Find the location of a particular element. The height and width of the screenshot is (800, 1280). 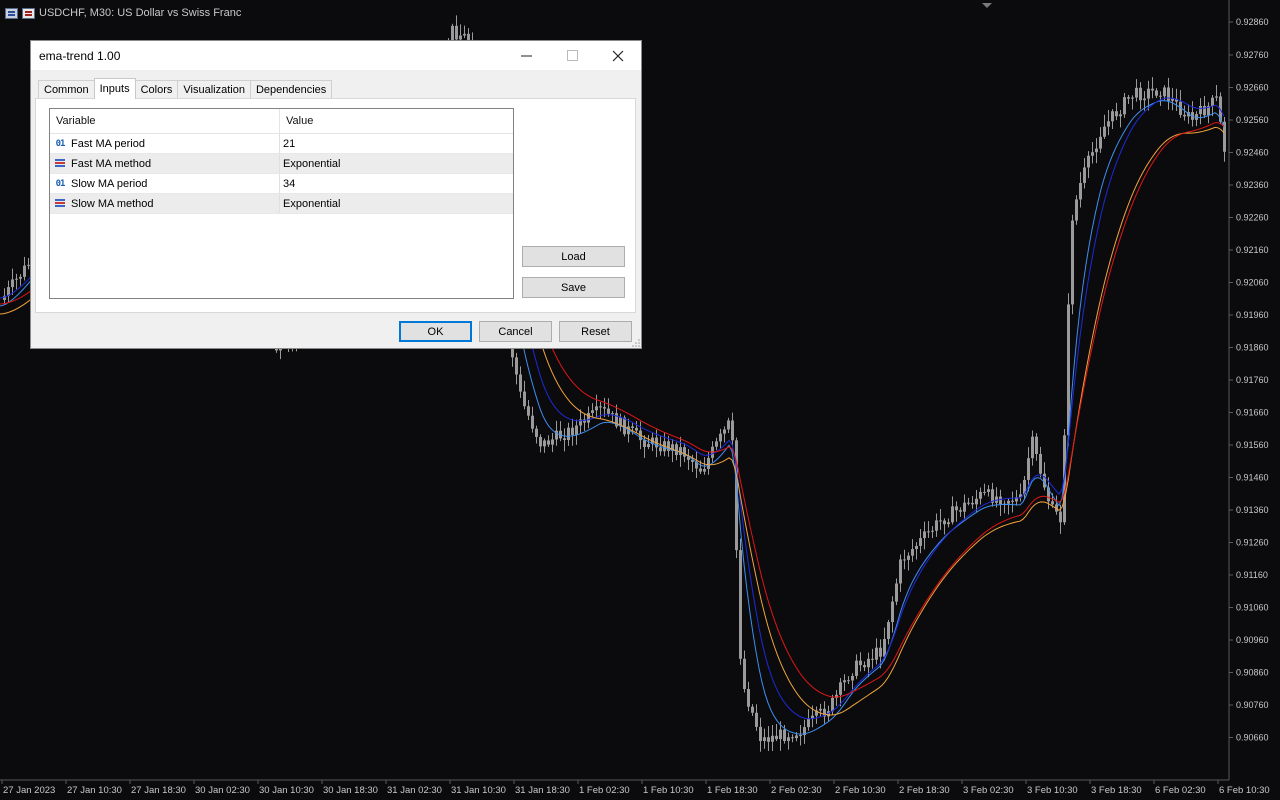

time-tick-label: 27 Jan 2023 is located at coordinates (29, 790).